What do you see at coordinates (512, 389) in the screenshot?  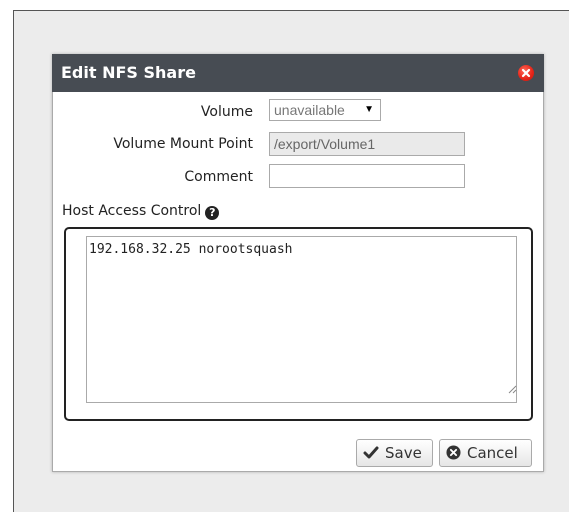 I see `resize-handle-icon` at bounding box center [512, 389].